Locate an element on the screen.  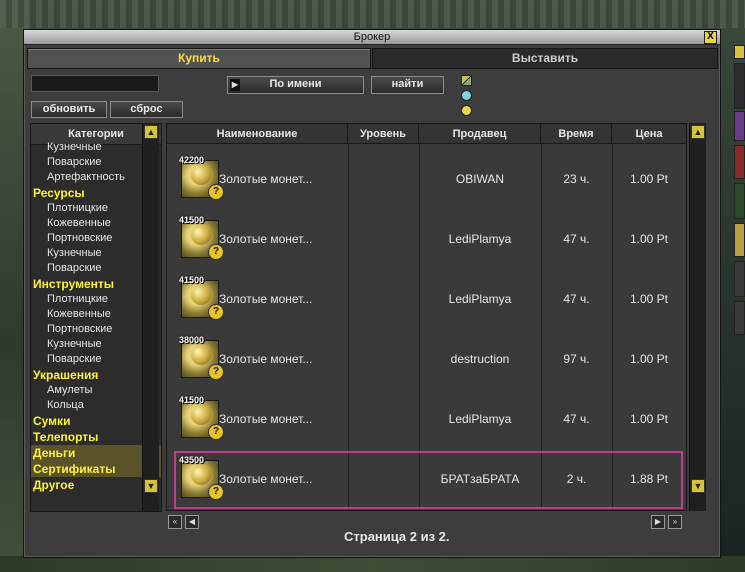
item-seller: destruction is located at coordinates (480, 359).